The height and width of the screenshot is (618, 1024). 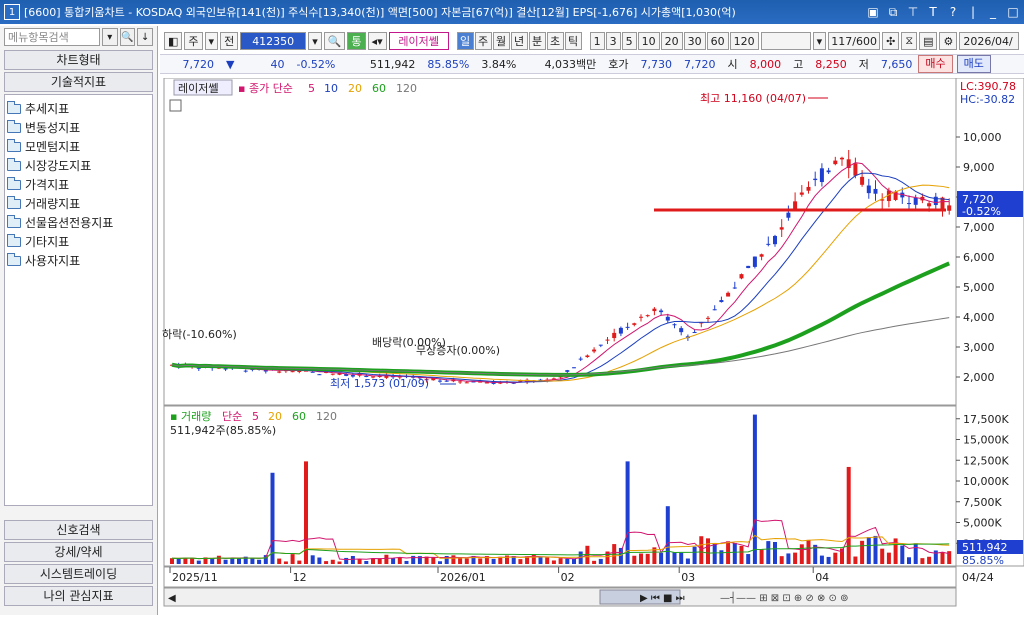 I want to click on count-input: 117/600, so click(x=854, y=41).